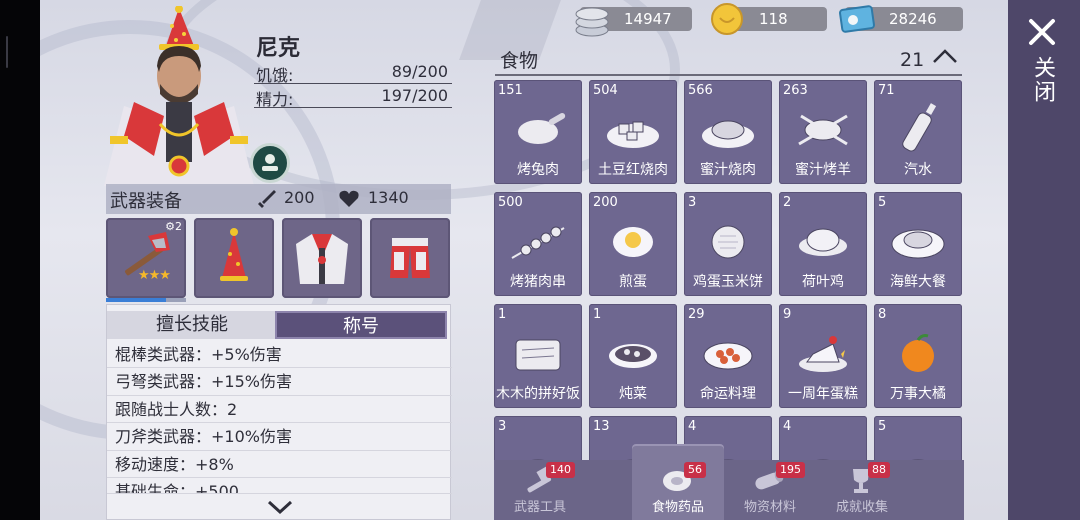 The height and width of the screenshot is (520, 1080). What do you see at coordinates (857, 19) in the screenshot?
I see `ticket-icon` at bounding box center [857, 19].